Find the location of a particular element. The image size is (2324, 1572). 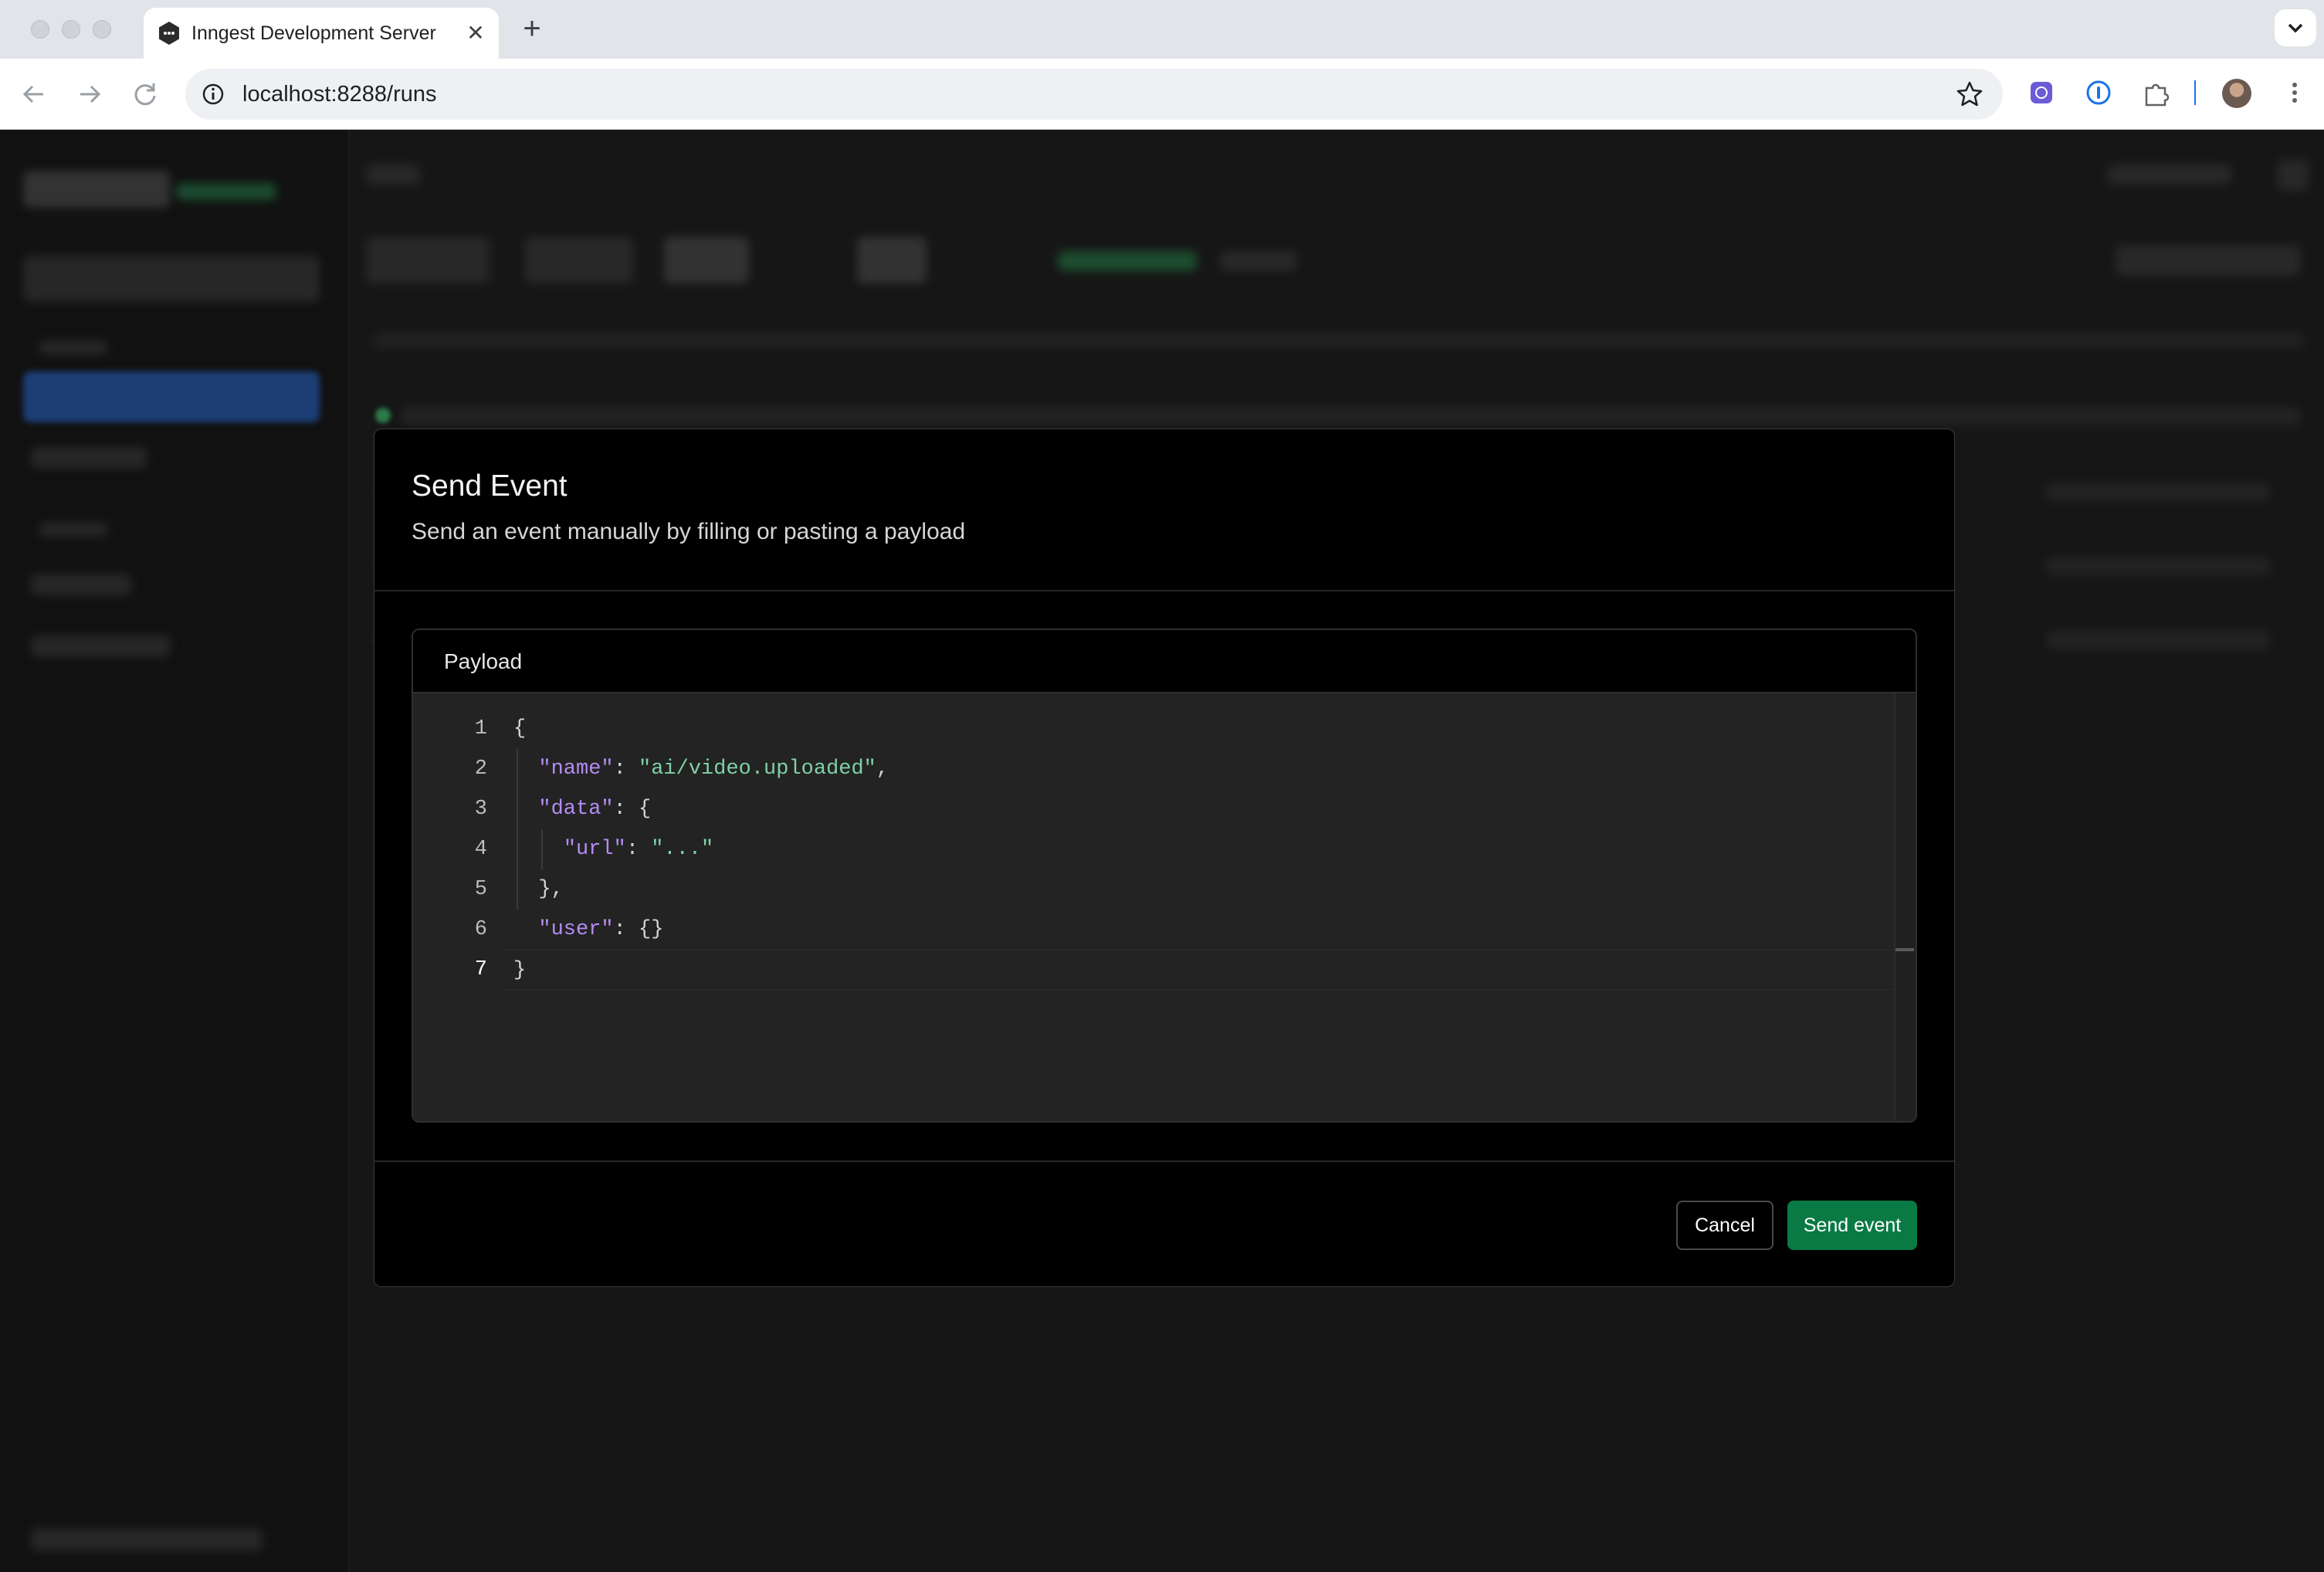

filter-text is located at coordinates (1258, 261).